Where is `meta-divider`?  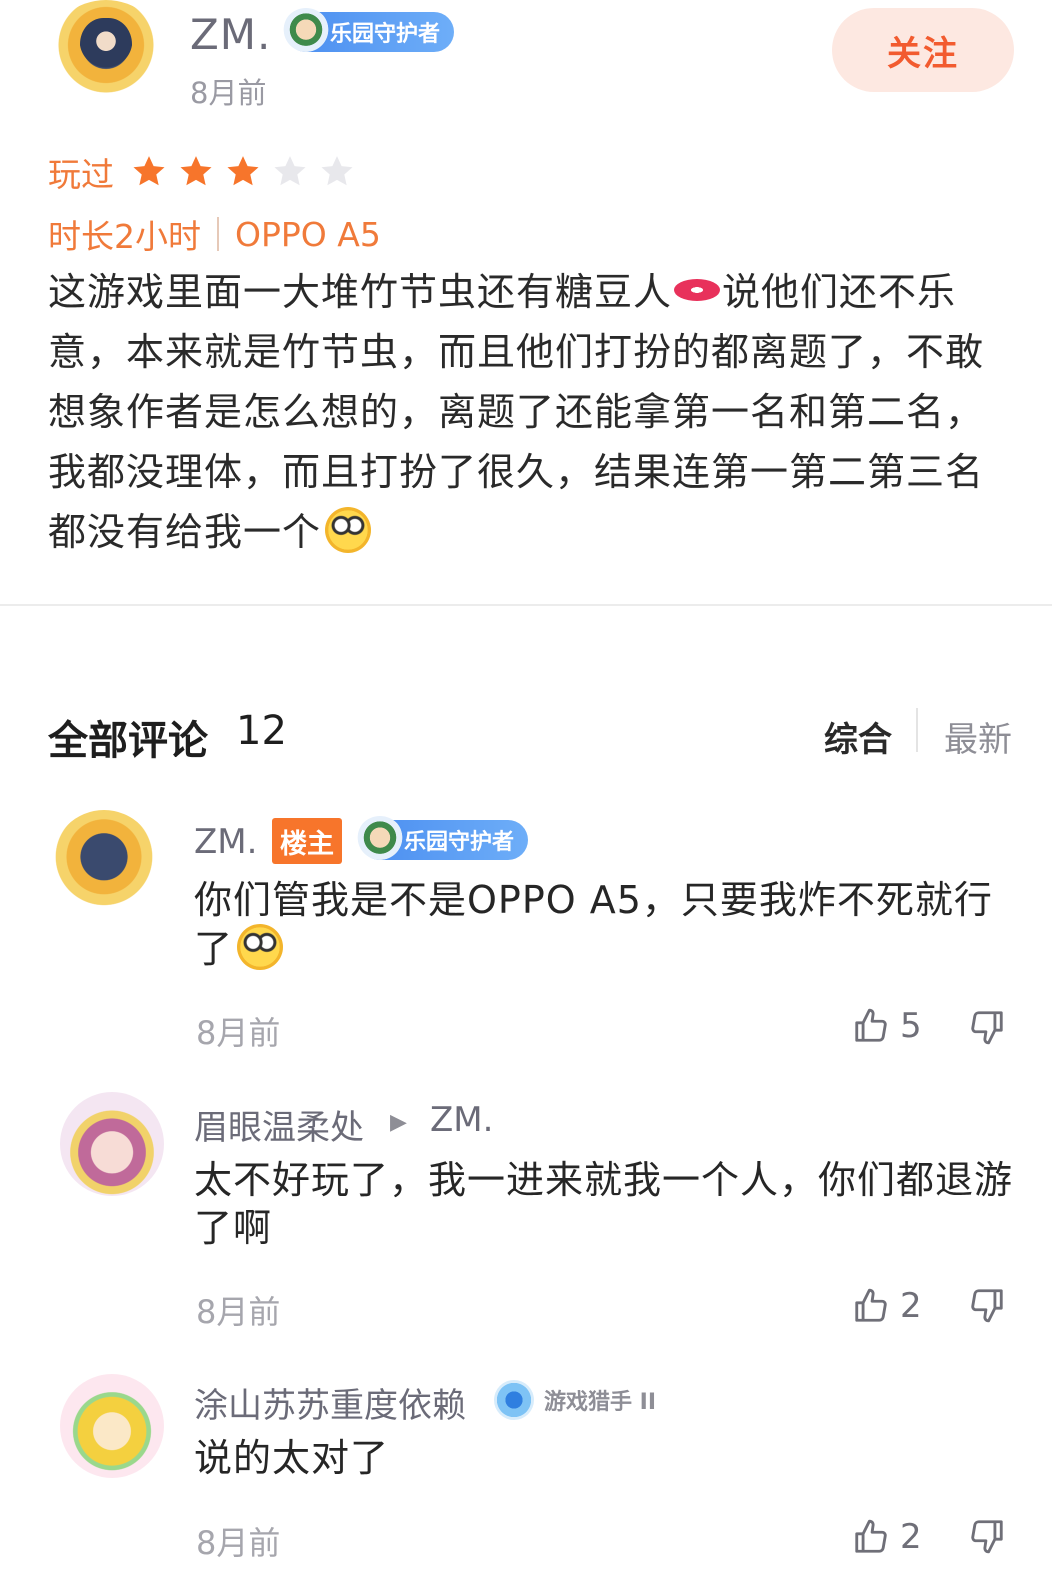
meta-divider is located at coordinates (218, 234).